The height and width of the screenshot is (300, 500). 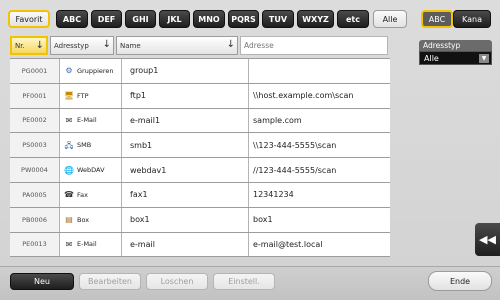 I want to click on table-row: PE0013 ✉ E-Mail e-mail e-mail@test.local, so click(x=200, y=245).